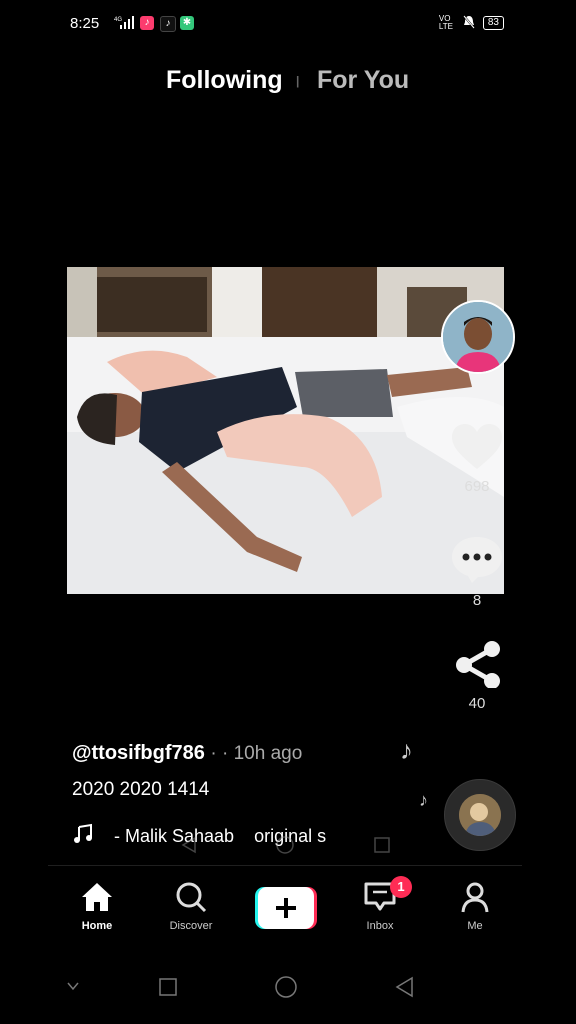  I want to click on nav-me: Me, so click(475, 906).